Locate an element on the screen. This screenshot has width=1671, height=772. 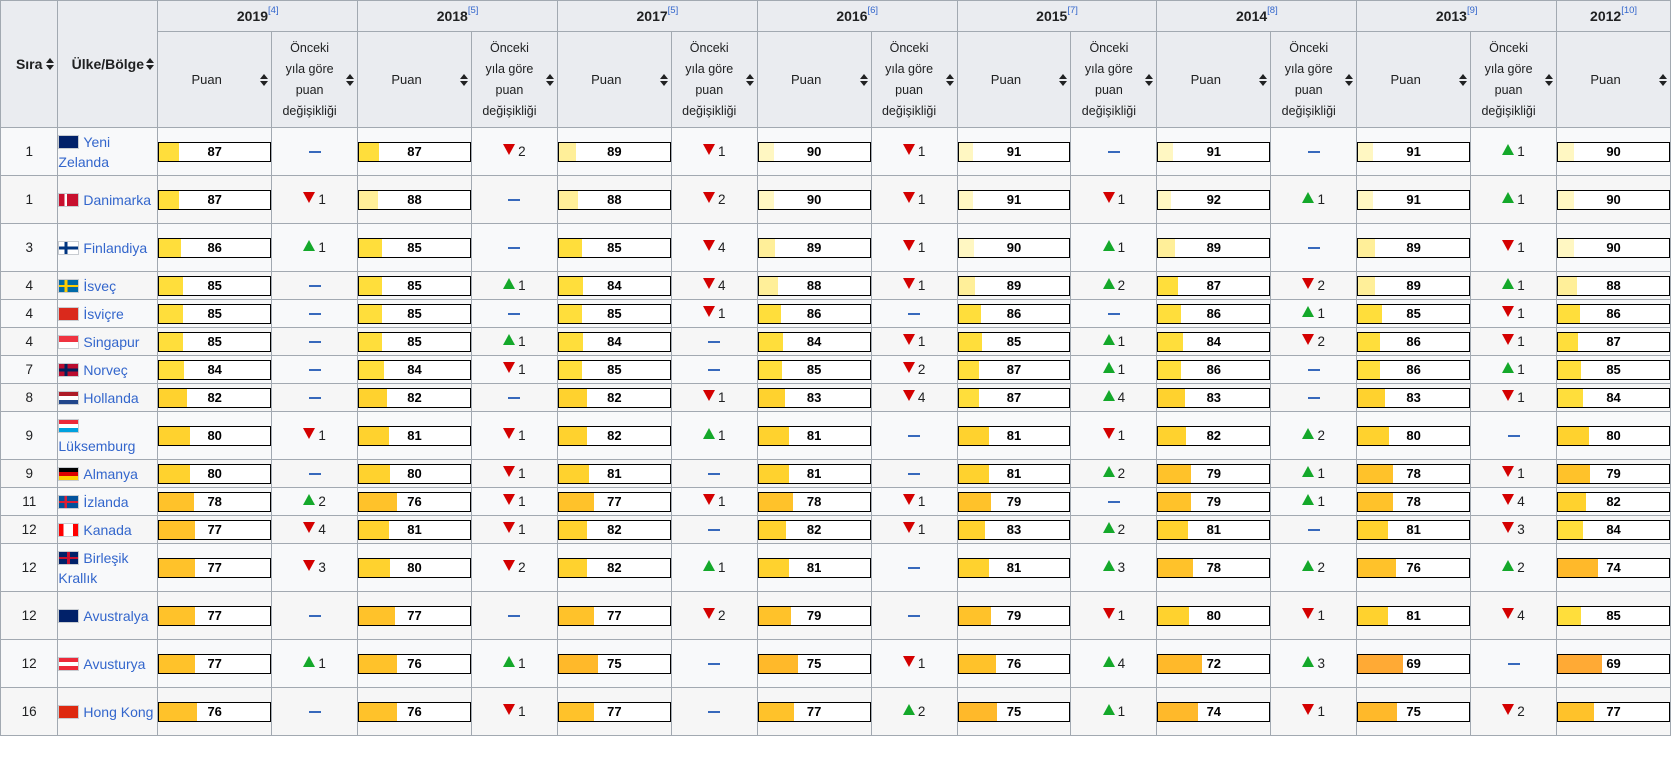
score-bar: 81 is located at coordinates (814, 567).